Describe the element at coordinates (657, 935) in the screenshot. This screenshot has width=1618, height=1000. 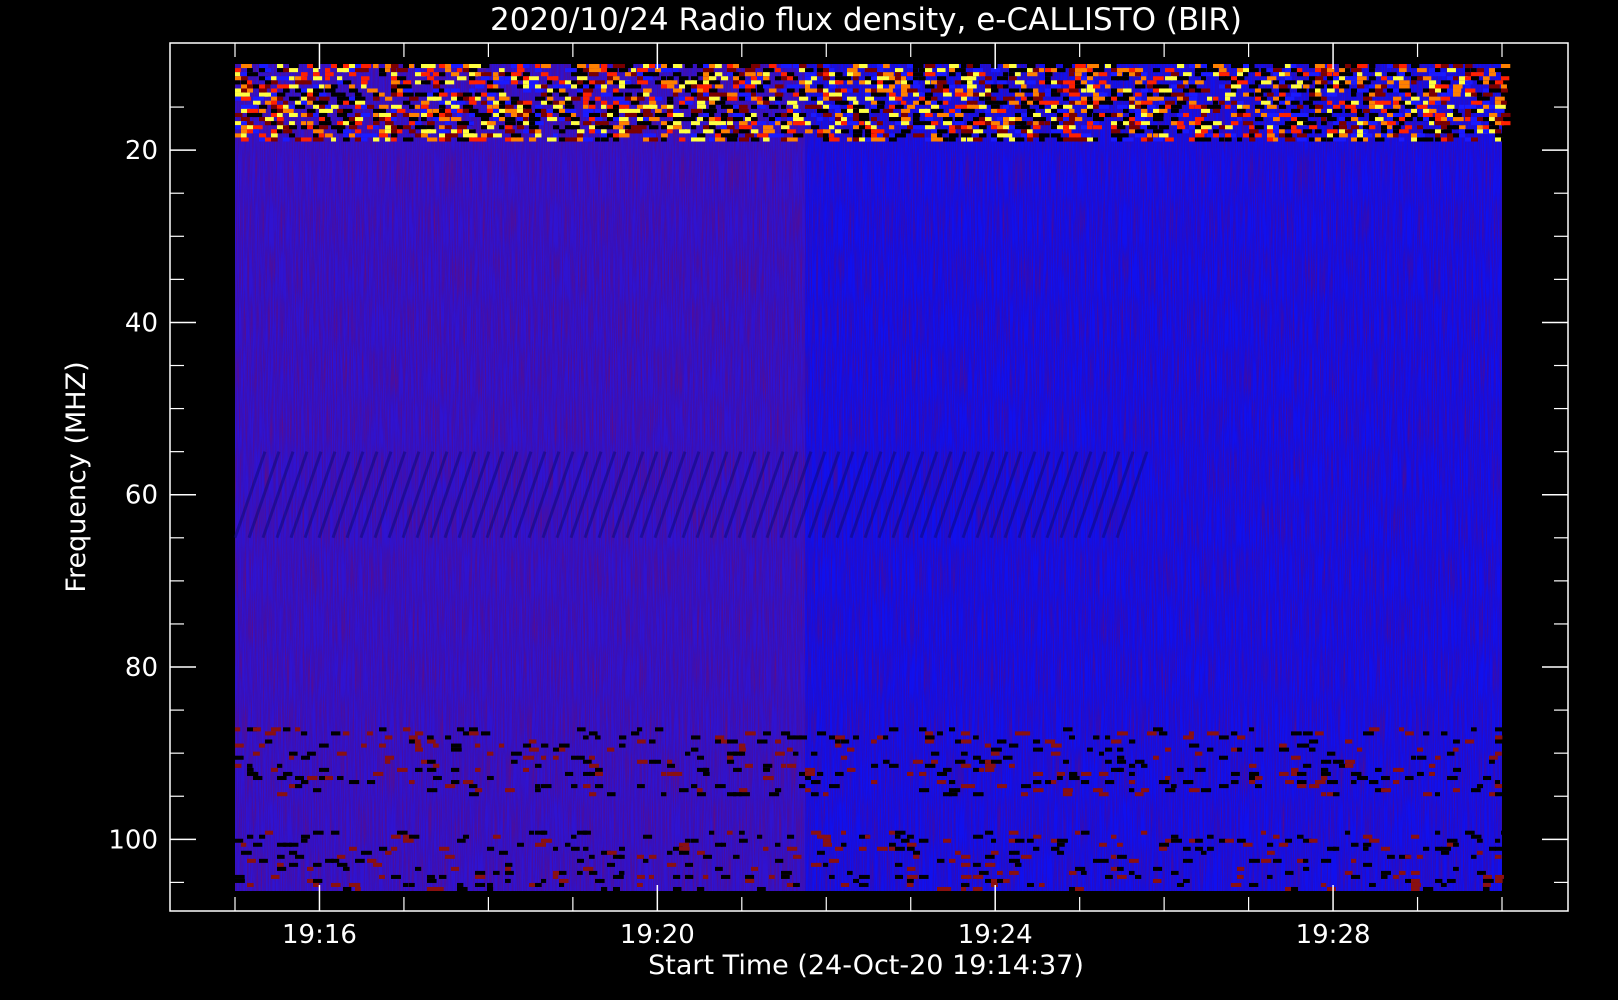
I see `x-tick-label: 19:20` at that location.